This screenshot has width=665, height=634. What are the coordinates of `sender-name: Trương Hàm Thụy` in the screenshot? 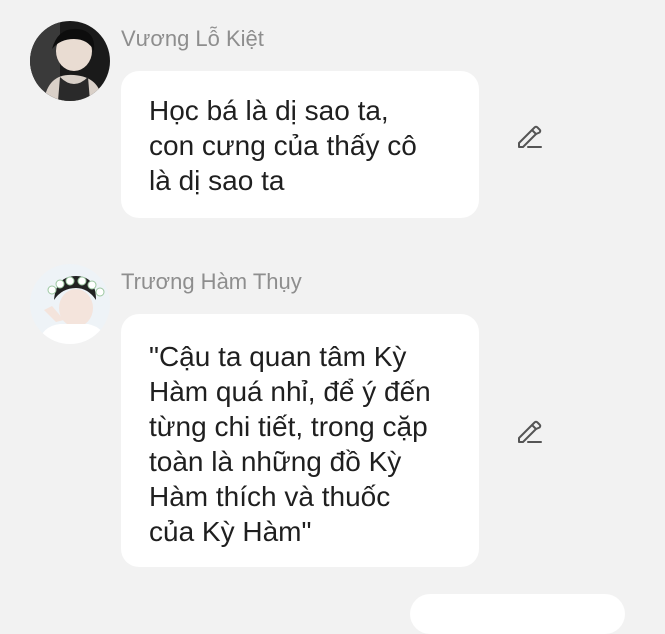 It's located at (211, 281).